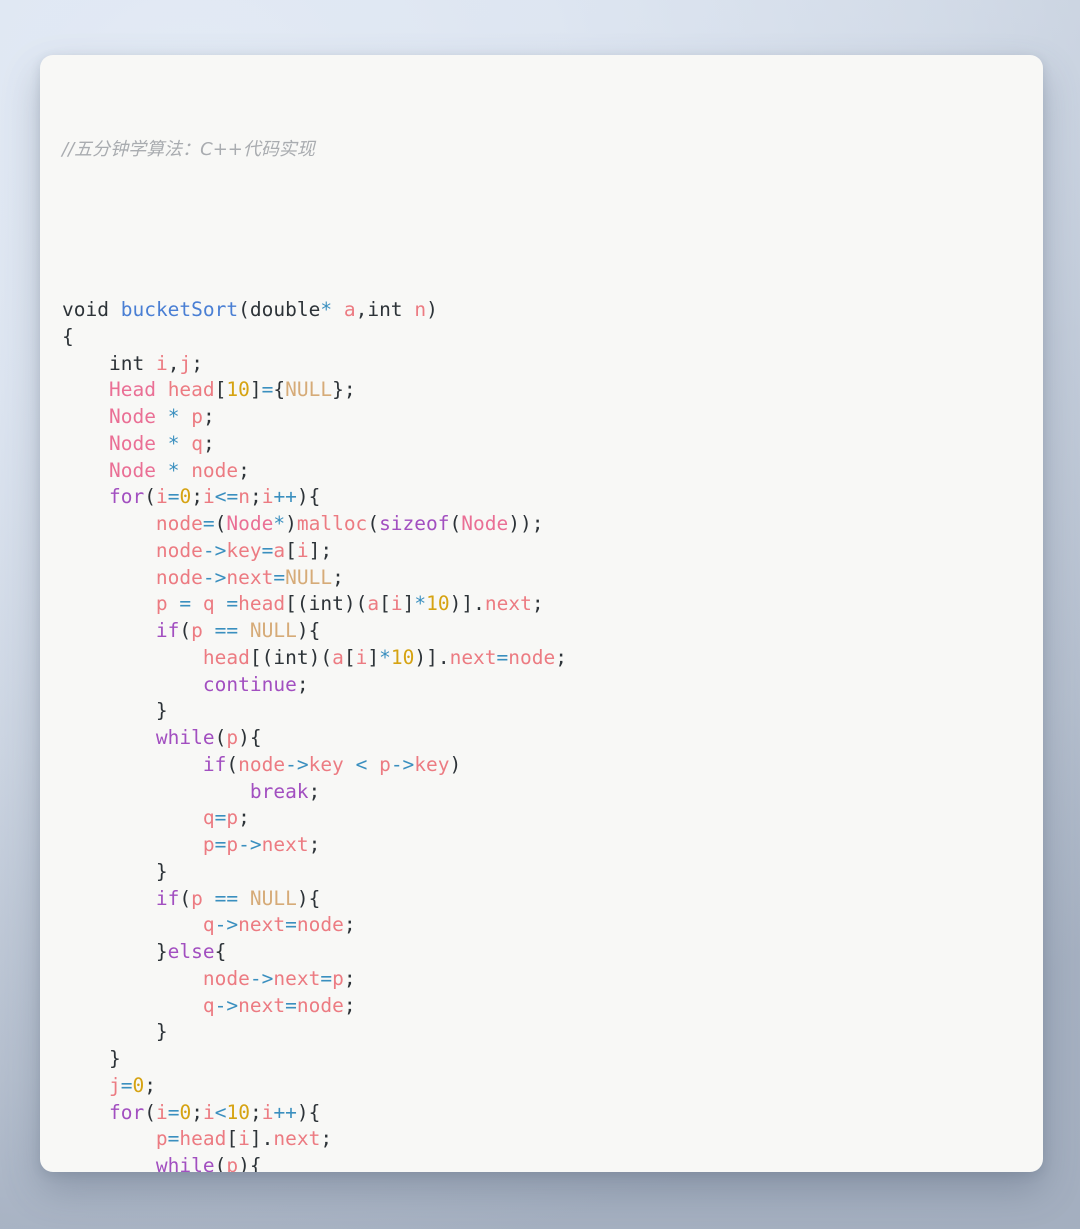 The width and height of the screenshot is (1080, 1229). Describe the element at coordinates (332, 523) in the screenshot. I see `code-token: malloc` at that location.